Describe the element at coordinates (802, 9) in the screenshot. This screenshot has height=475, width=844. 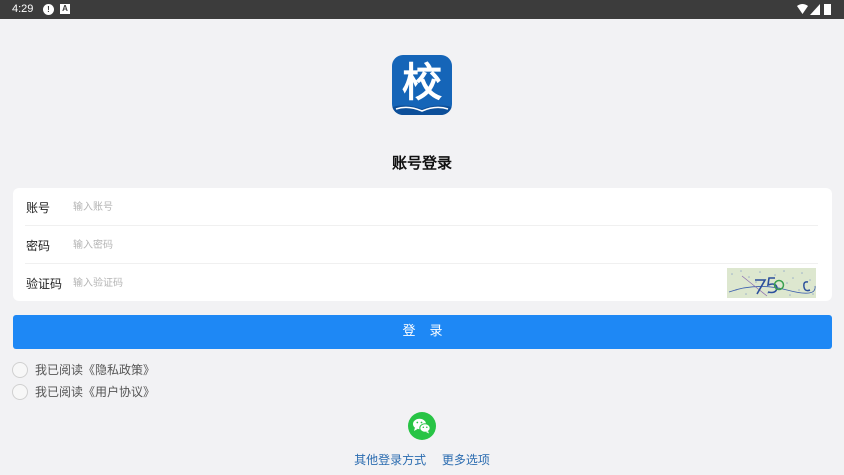
I see `wifi-icon` at that location.